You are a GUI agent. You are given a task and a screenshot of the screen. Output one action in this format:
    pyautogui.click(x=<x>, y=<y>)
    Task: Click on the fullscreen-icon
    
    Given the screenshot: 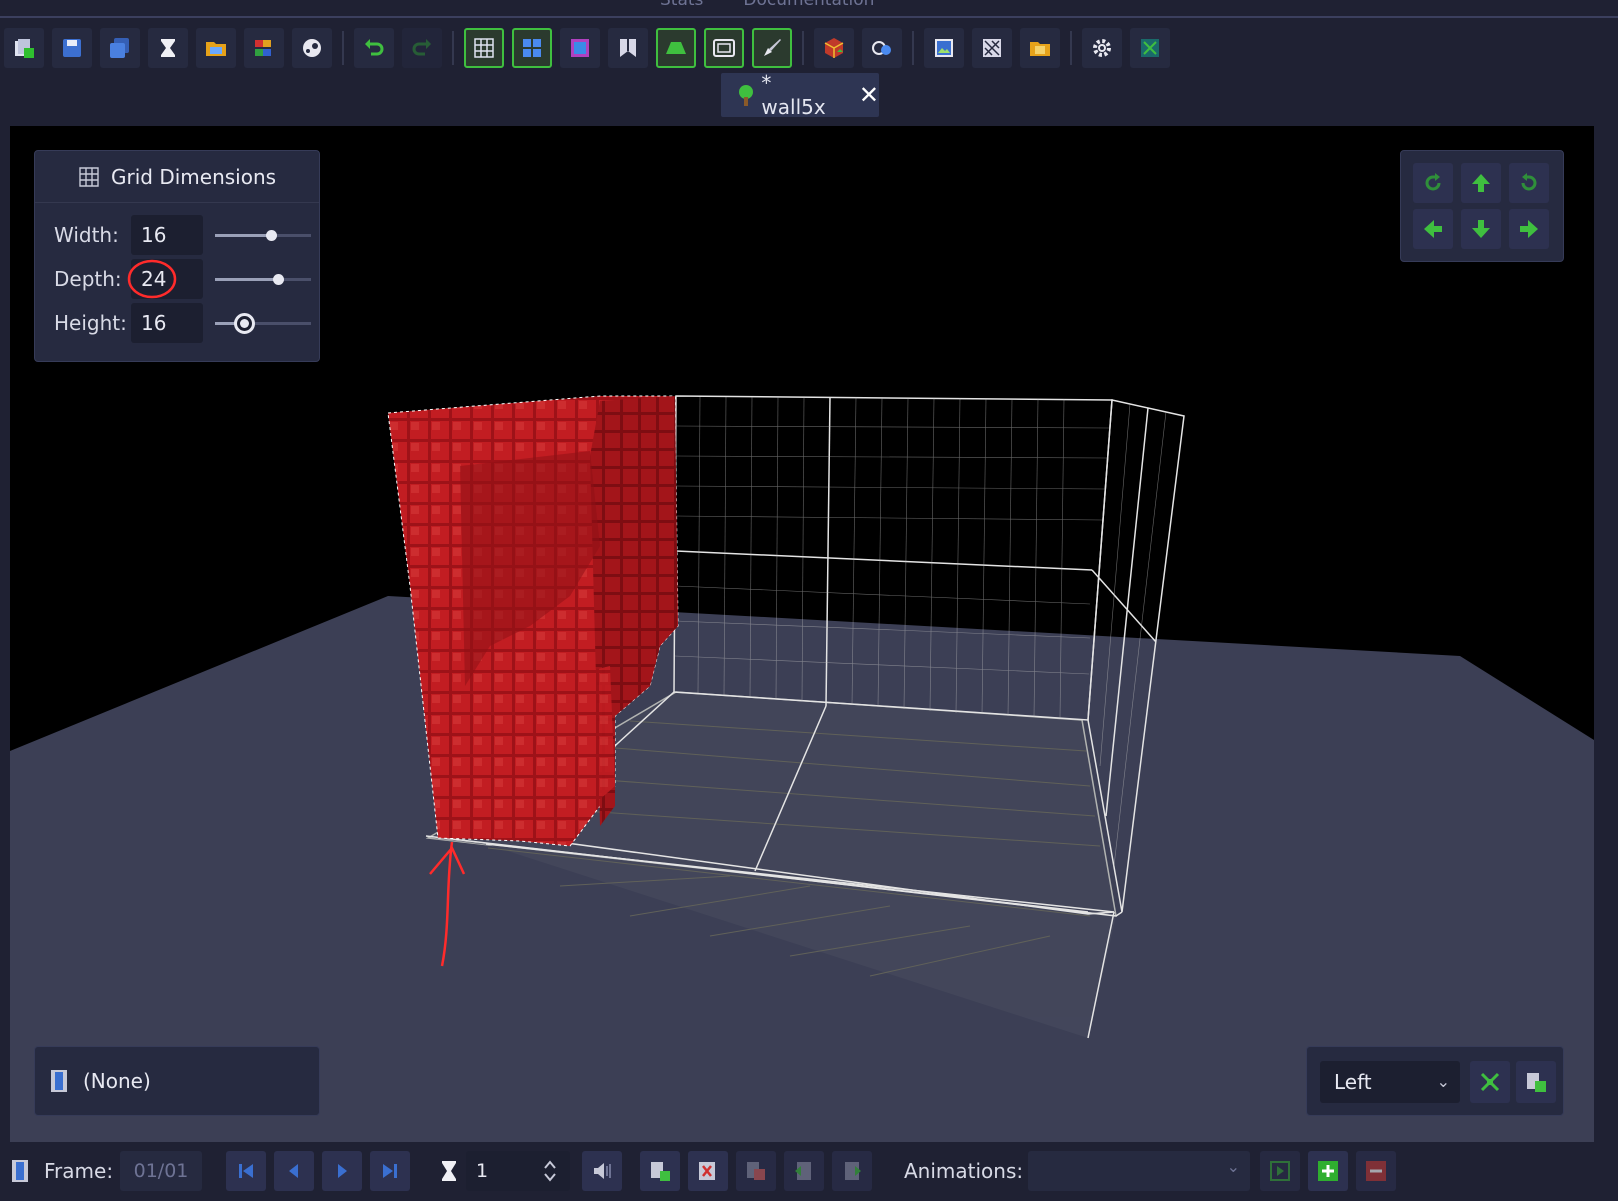 What is the action you would take?
    pyautogui.click(x=1150, y=48)
    